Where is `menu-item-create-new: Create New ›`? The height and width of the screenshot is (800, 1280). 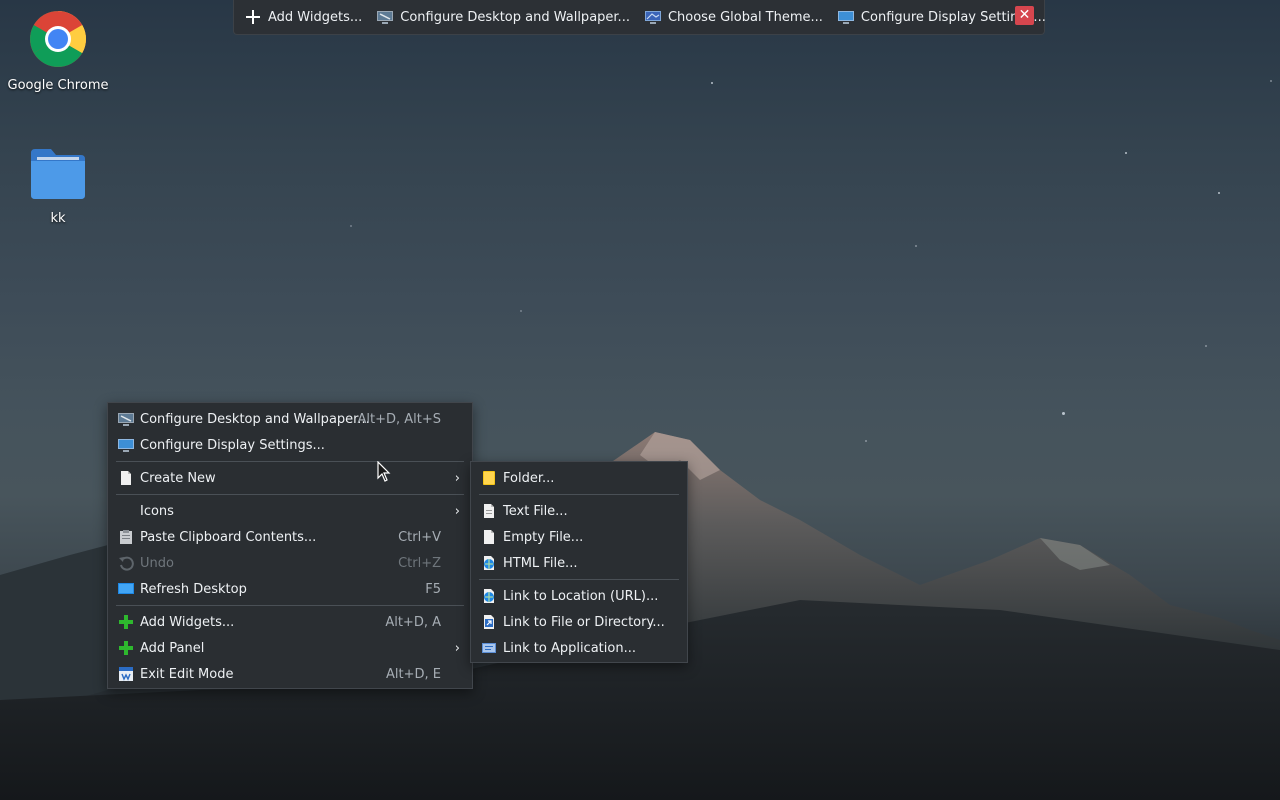 menu-item-create-new: Create New › is located at coordinates (290, 478).